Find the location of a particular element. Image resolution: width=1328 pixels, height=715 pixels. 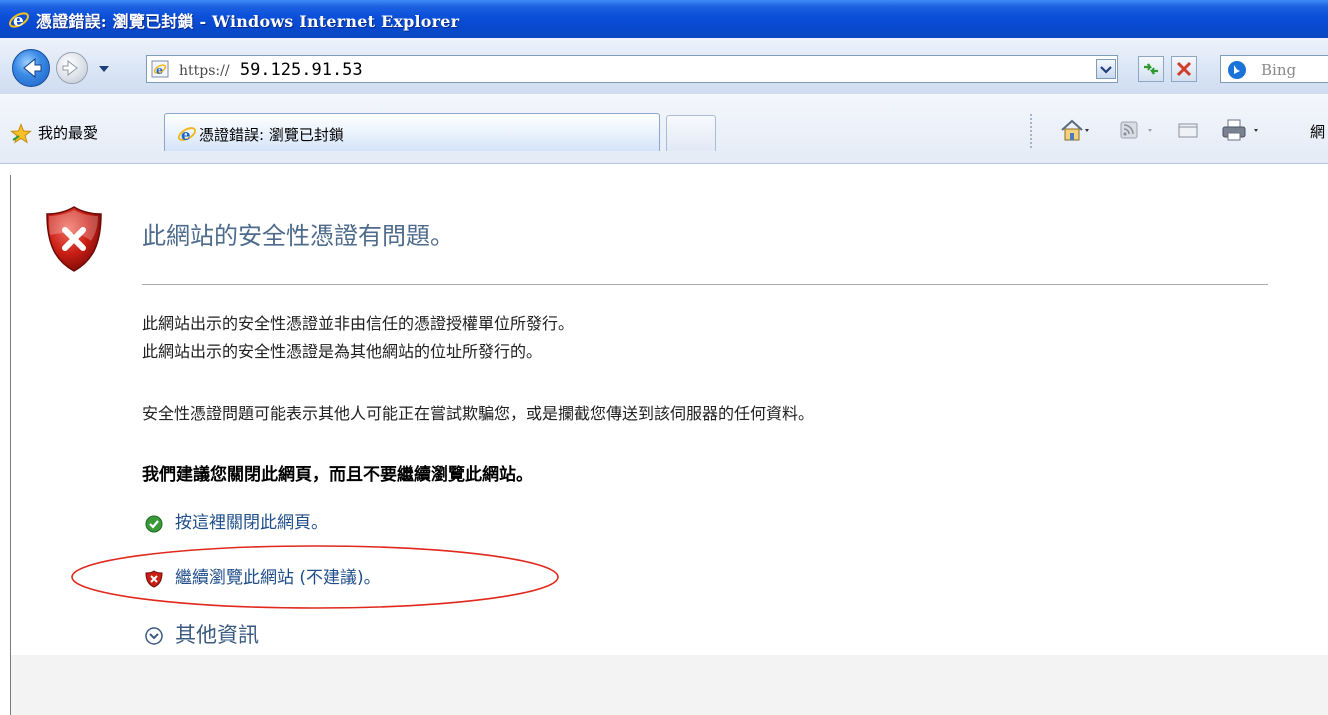

address-text: https:// 59.125.91.53 is located at coordinates (271, 70).